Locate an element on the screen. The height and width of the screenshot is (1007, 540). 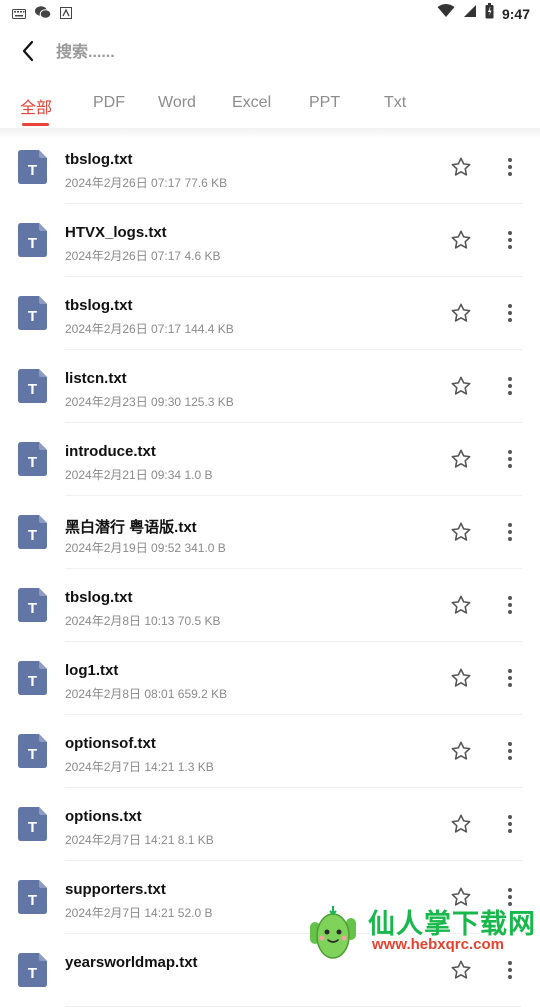
tab-txt: Txt is located at coordinates (395, 103).